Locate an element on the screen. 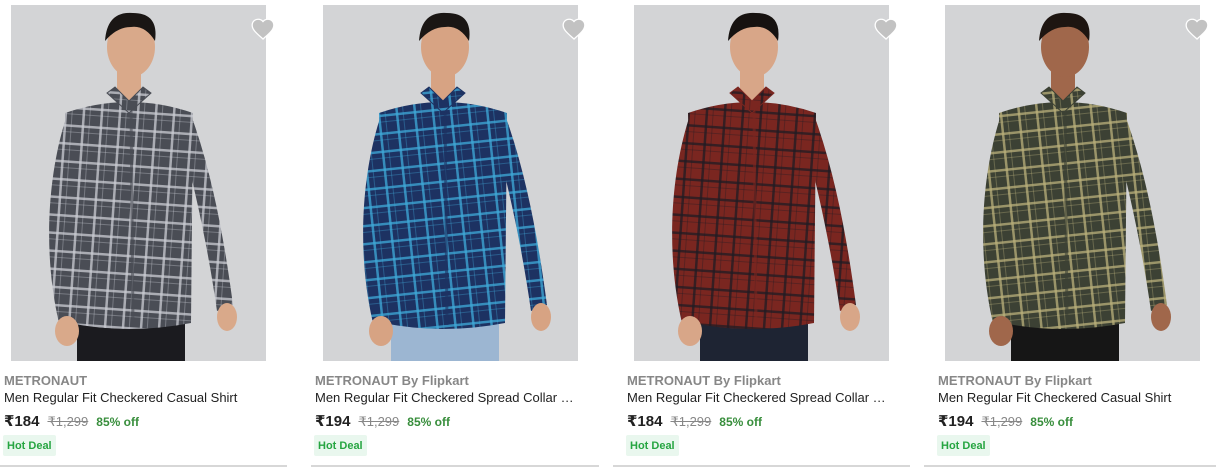  product-brand: METRONAUT is located at coordinates (46, 380).